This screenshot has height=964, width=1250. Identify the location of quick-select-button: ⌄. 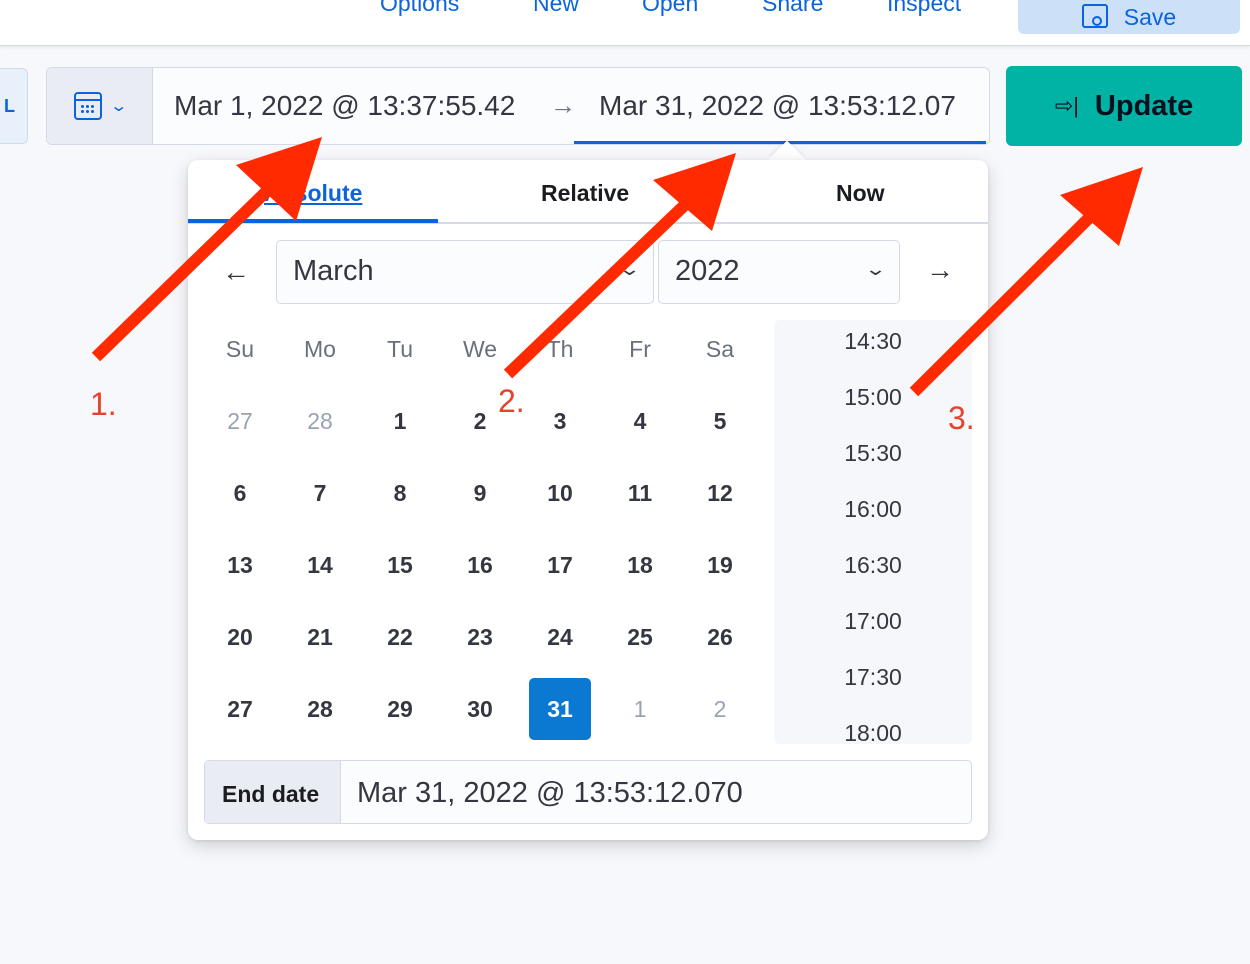
(100, 106).